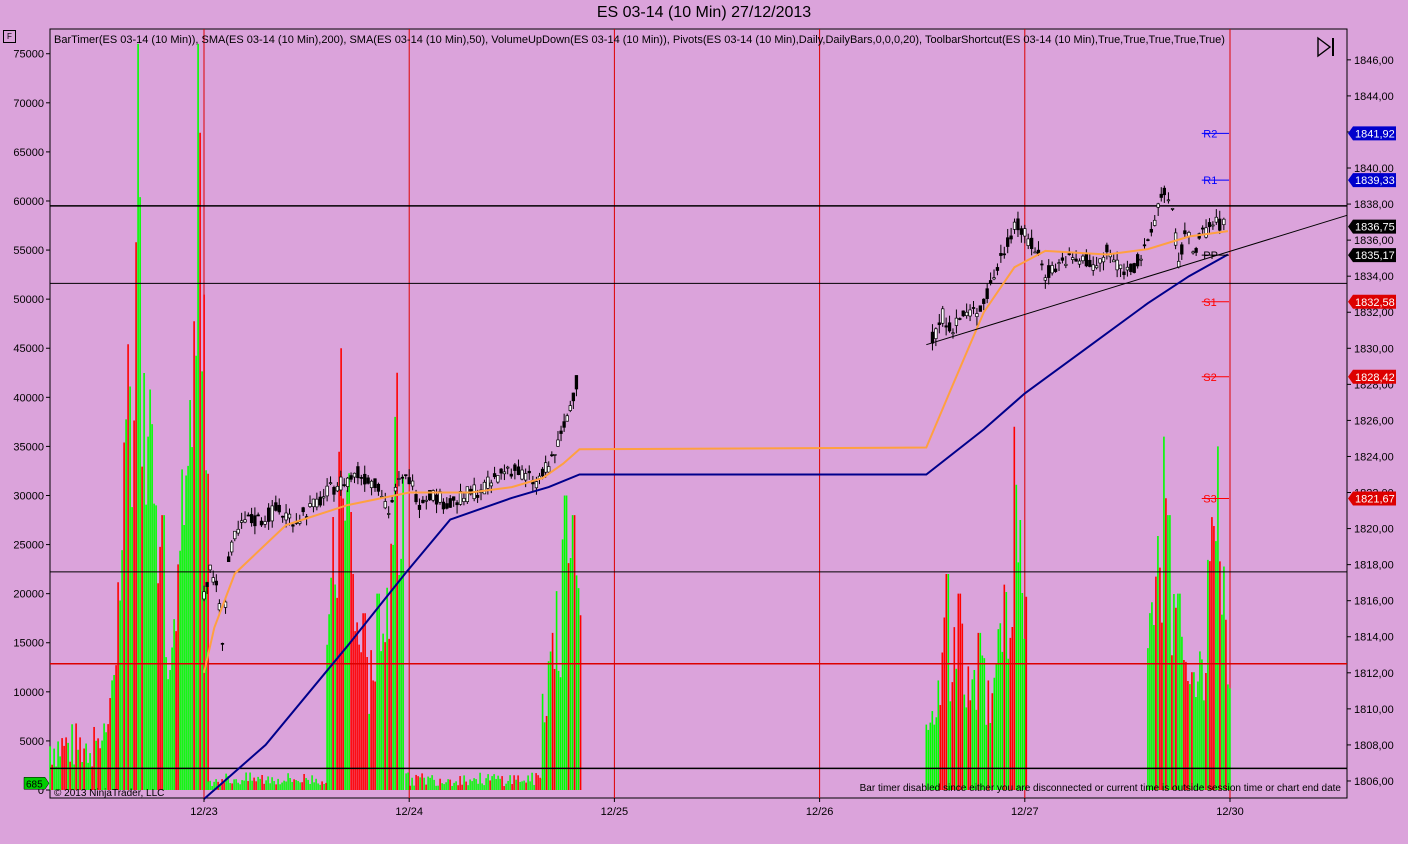 The width and height of the screenshot is (1408, 844). I want to click on price-tick-label: 1834,00, so click(1374, 277).